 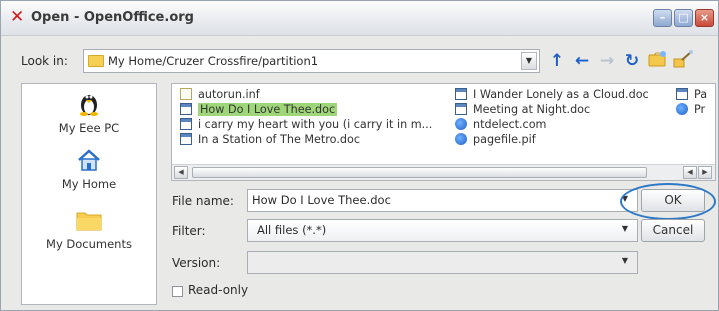 I want to click on place-label: My Documents, so click(x=89, y=244).